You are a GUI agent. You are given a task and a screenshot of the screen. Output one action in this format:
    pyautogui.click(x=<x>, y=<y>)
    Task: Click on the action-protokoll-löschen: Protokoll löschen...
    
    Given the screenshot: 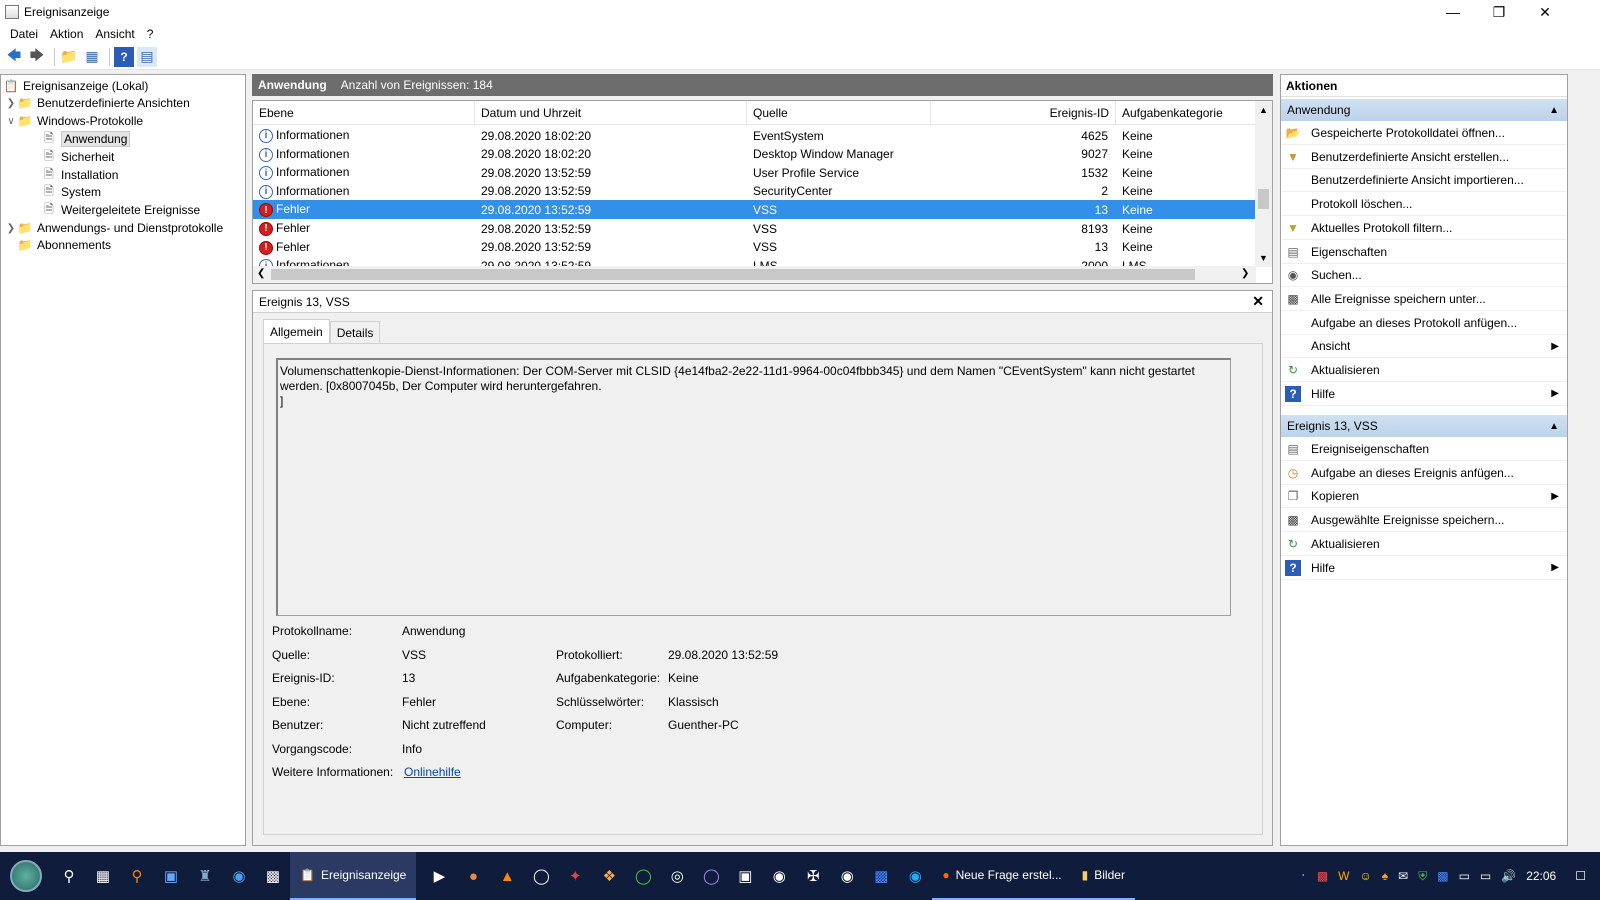 What is the action you would take?
    pyautogui.click(x=1424, y=205)
    